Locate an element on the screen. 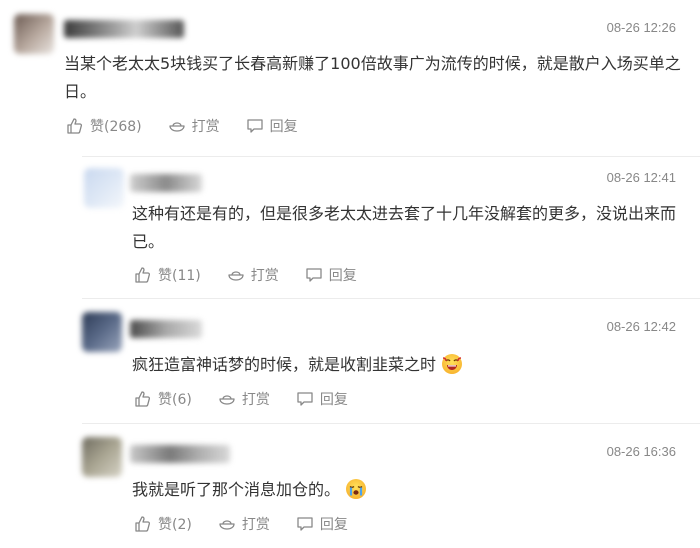 The height and width of the screenshot is (548, 700). like-count-label: 赞(2) is located at coordinates (175, 525).